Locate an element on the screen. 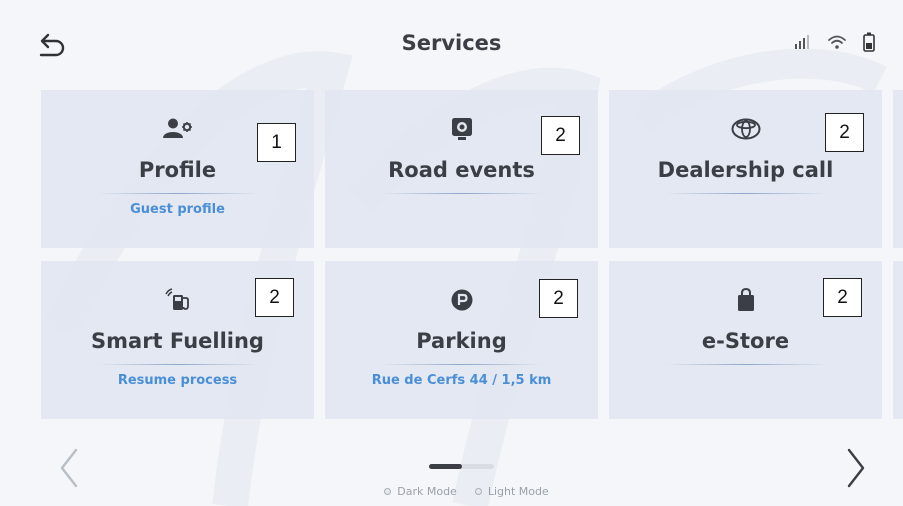  chevron-left-icon is located at coordinates (69, 468).